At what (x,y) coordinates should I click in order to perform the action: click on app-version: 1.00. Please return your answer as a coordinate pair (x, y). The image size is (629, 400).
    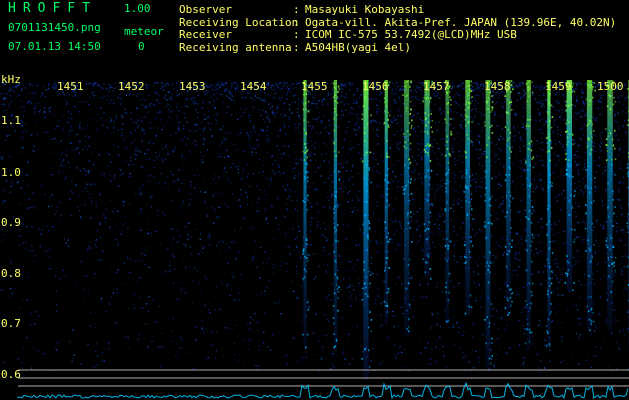
    Looking at the image, I should click on (137, 8).